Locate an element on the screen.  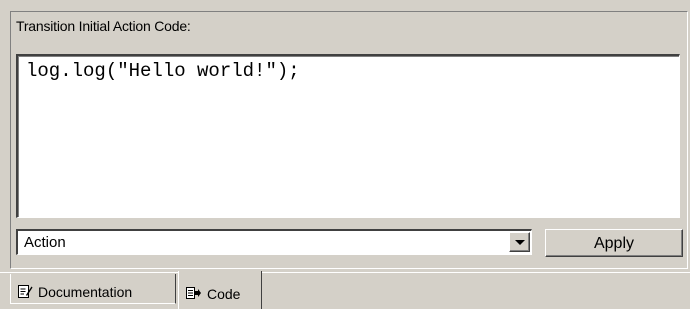
code-icon is located at coordinates (193, 293).